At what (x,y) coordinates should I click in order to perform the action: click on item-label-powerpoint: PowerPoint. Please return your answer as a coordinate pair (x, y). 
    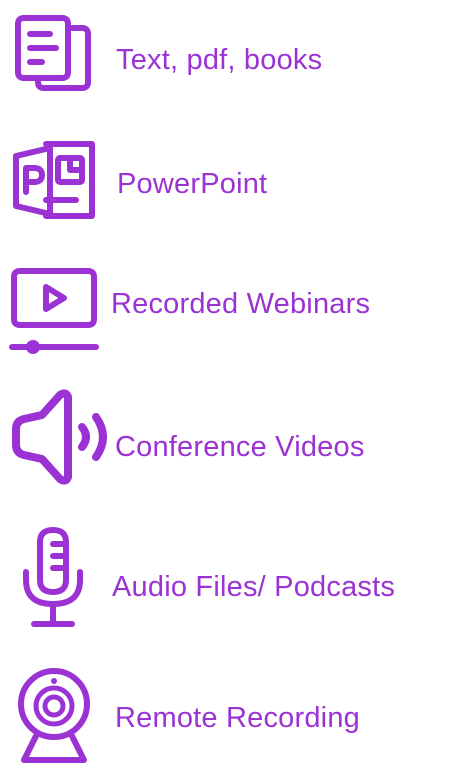
    Looking at the image, I should click on (192, 184).